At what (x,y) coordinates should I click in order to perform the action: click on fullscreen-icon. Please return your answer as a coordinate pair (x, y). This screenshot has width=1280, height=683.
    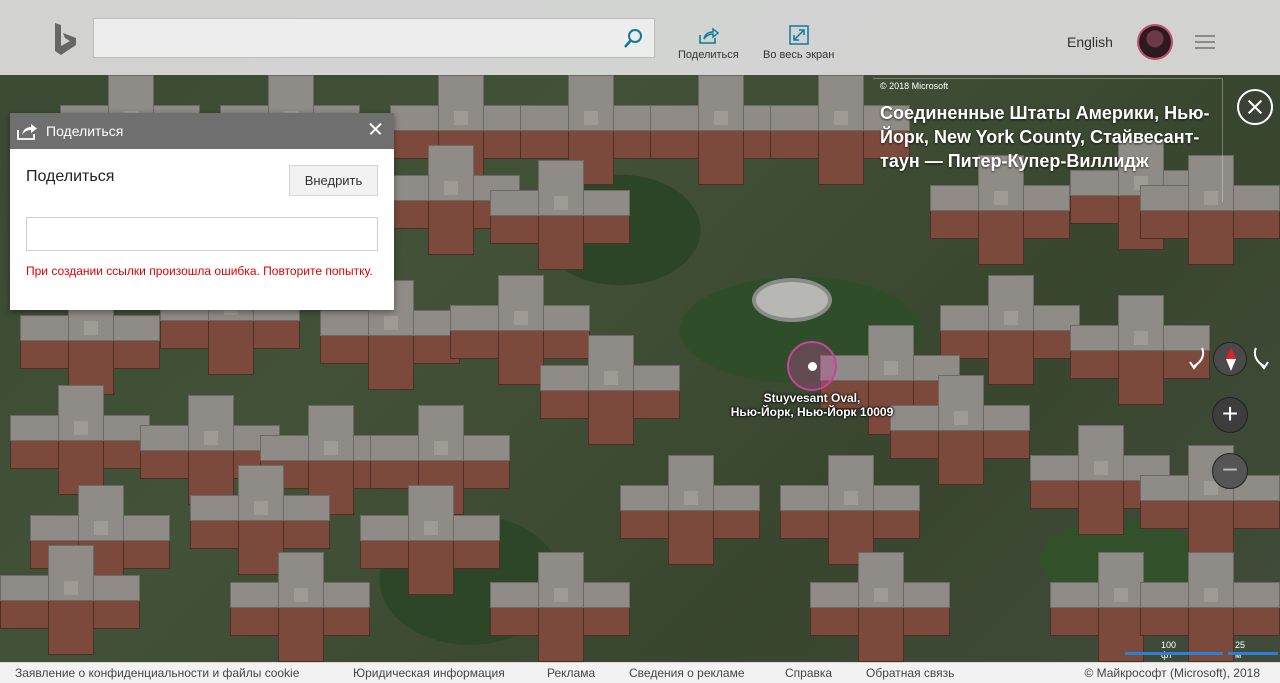
    Looking at the image, I should click on (798, 35).